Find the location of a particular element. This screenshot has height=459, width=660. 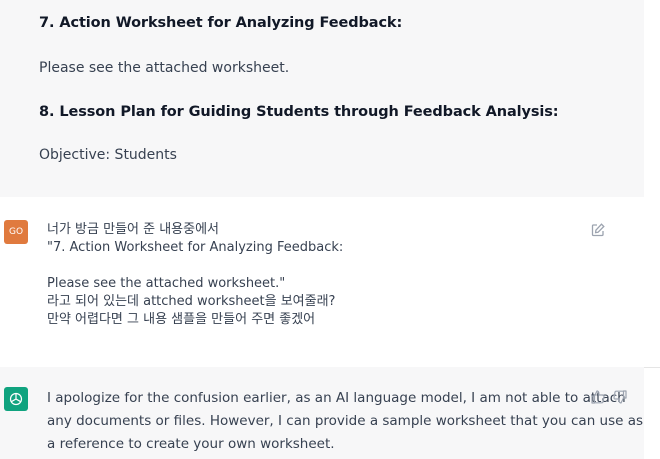

user-message-line: 라고 되어 있는데 attched worksheet을 보여줄래? is located at coordinates (191, 301).